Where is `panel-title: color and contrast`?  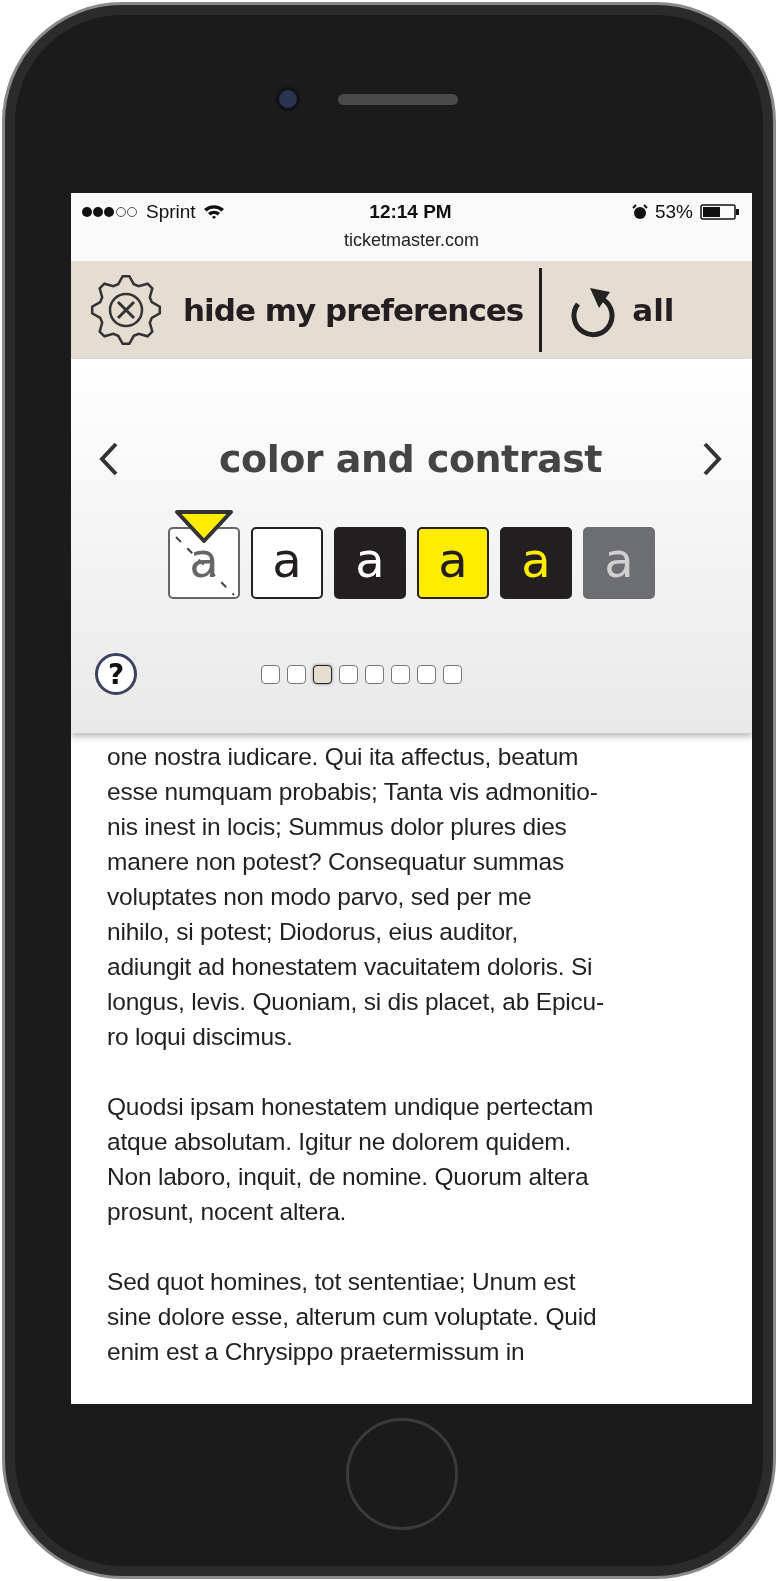 panel-title: color and contrast is located at coordinates (410, 459).